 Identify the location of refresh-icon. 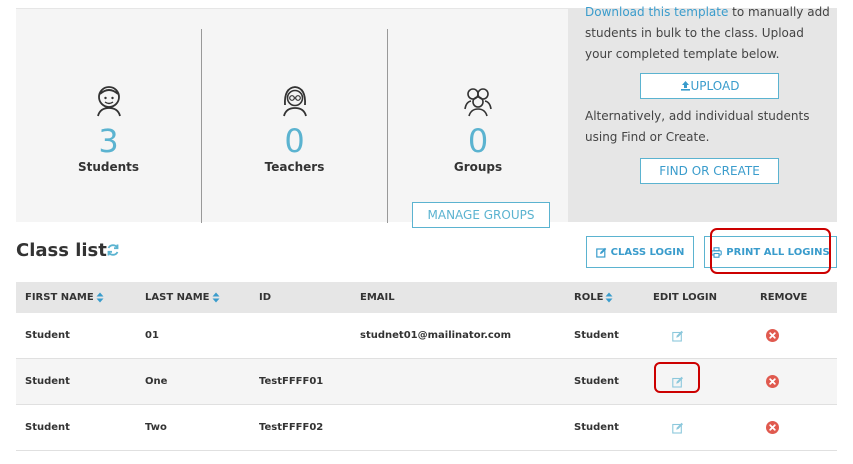
(113, 250).